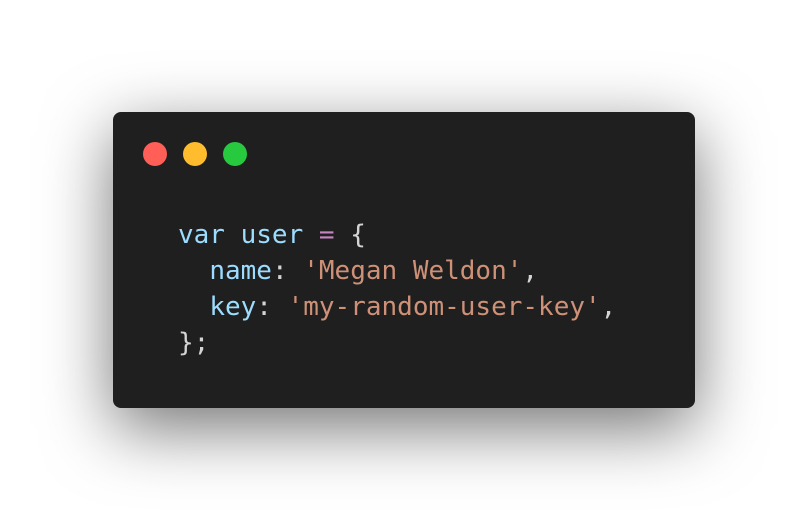 The height and width of the screenshot is (520, 806). I want to click on window-controls, so click(195, 154).